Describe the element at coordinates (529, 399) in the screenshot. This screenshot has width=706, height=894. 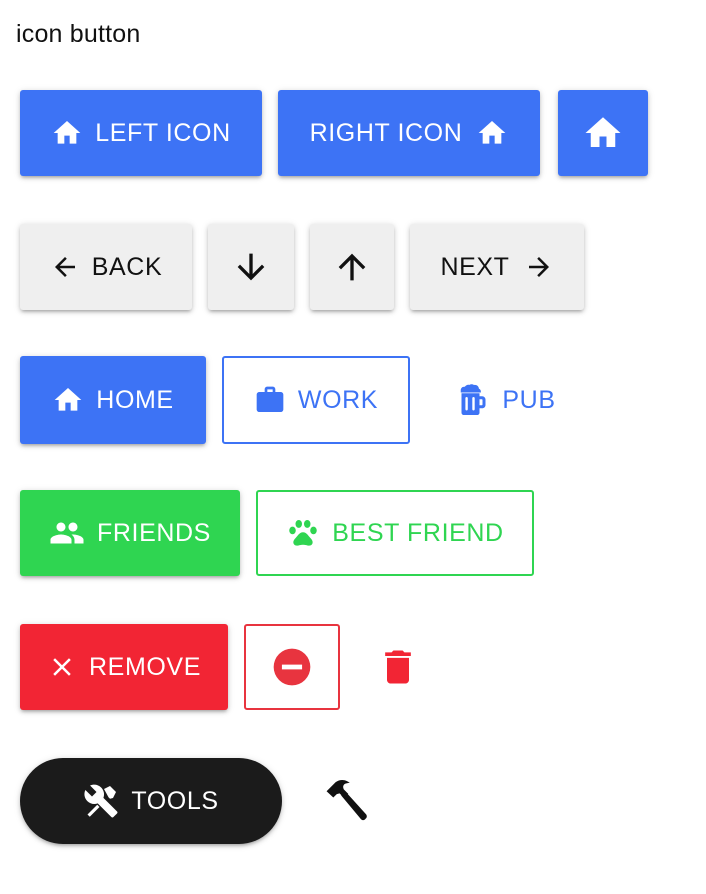
I see `pub-button-label: PUB` at that location.